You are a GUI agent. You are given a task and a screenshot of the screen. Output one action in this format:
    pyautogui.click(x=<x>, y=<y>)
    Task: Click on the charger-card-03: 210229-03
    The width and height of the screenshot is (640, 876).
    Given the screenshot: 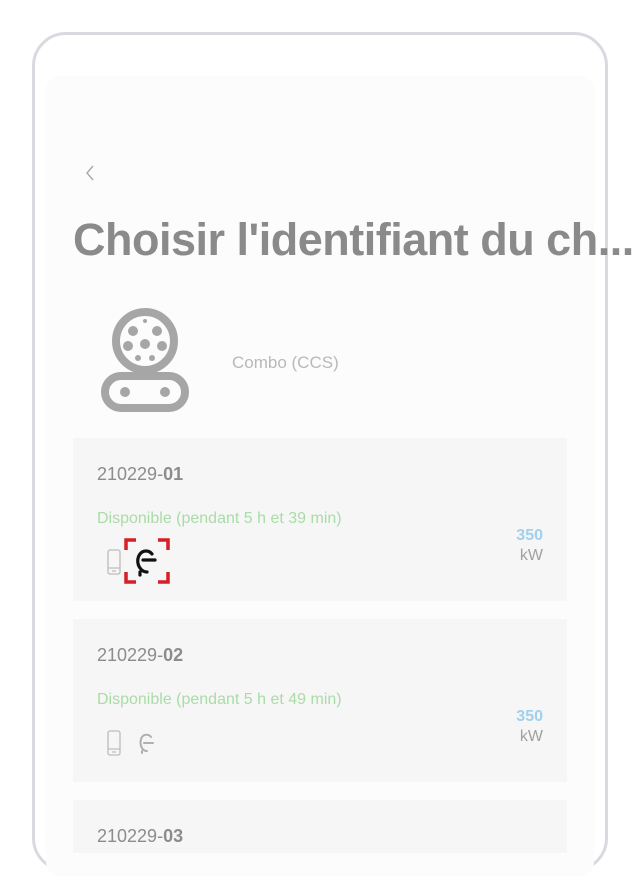 What is the action you would take?
    pyautogui.click(x=320, y=826)
    